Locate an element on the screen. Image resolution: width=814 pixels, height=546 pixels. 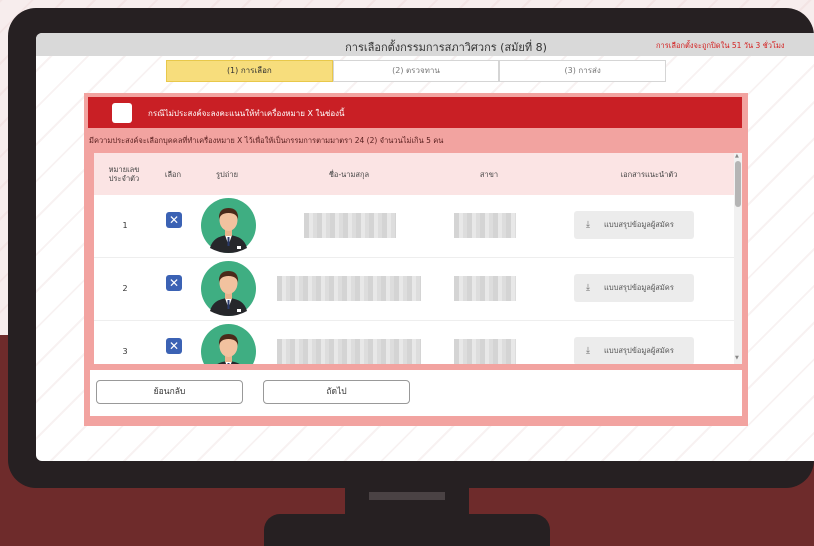
header-docs: เอกสารแนะนำตัว is located at coordinates (649, 174).